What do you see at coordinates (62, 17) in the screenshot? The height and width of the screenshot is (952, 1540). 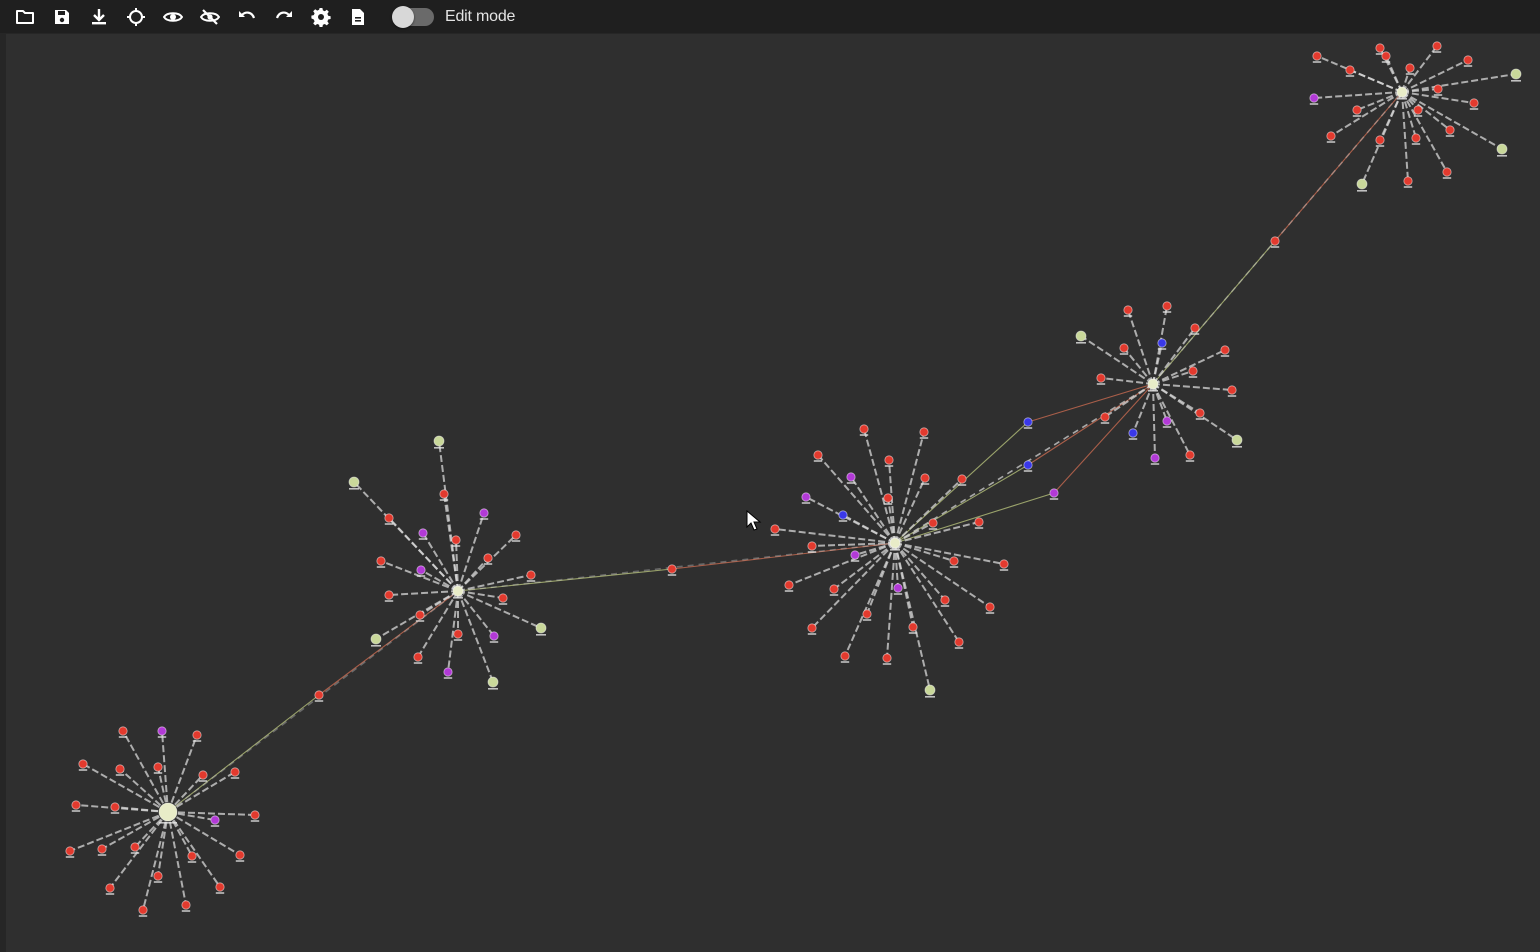 I see `save-button` at bounding box center [62, 17].